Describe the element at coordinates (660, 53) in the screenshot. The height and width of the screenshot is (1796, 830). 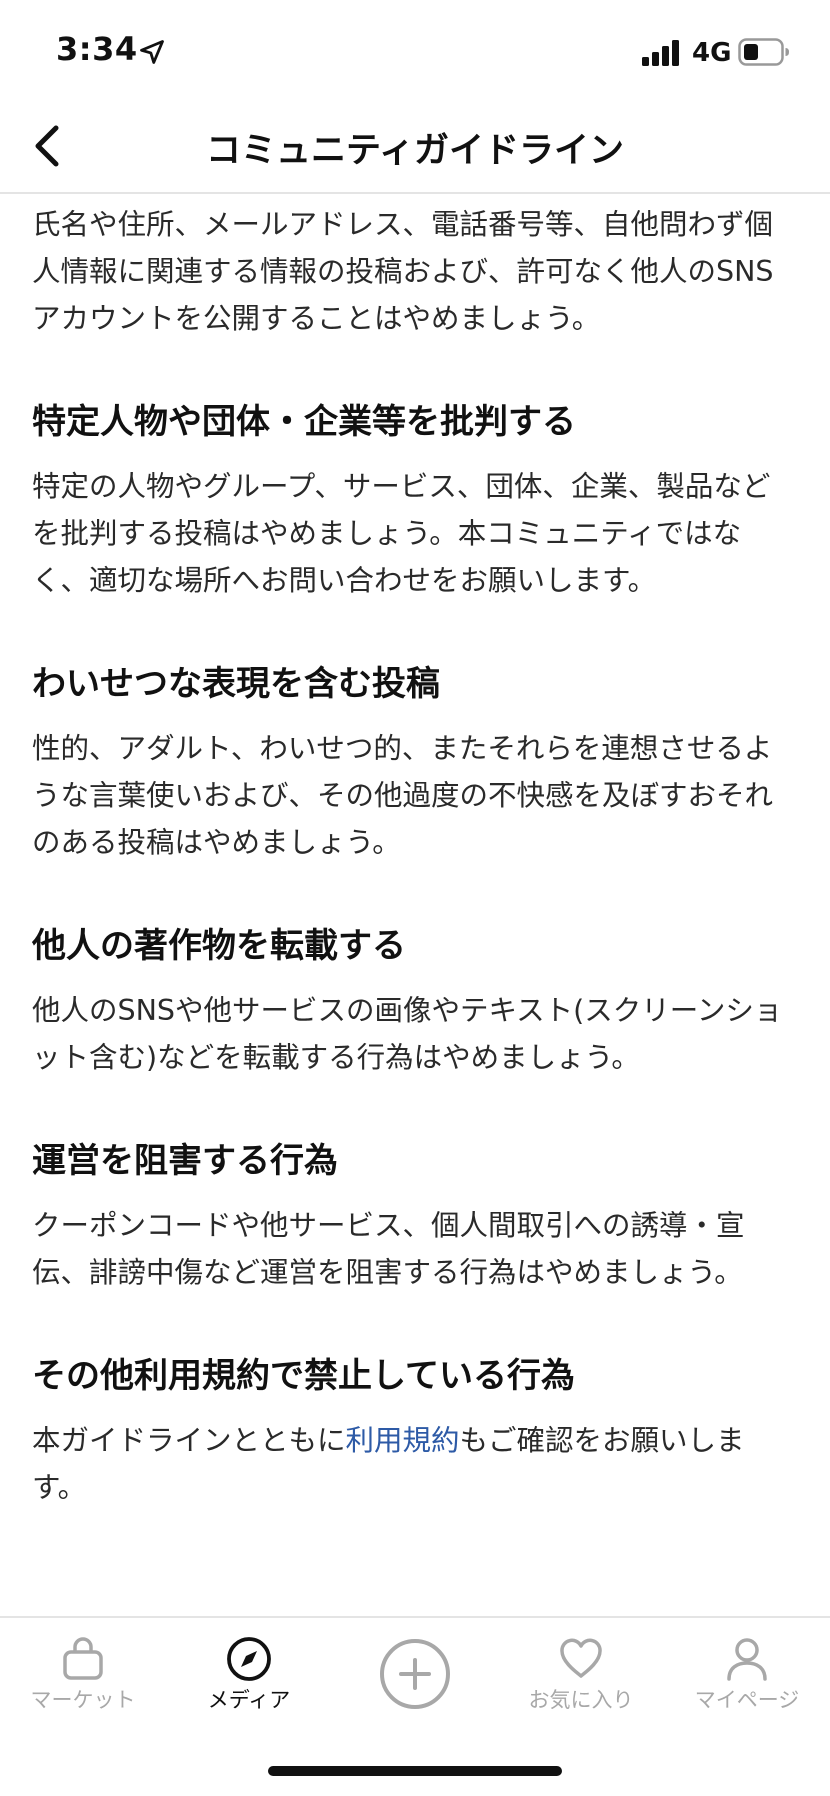
I see `cellular-signal-icon` at that location.